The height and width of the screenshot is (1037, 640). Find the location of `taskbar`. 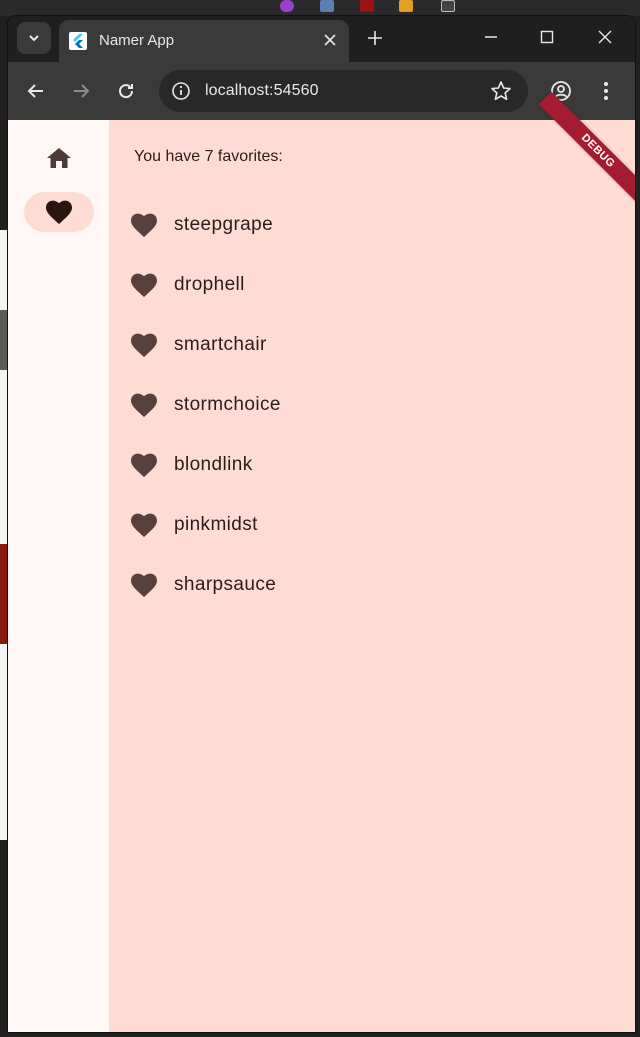

taskbar is located at coordinates (320, 8).